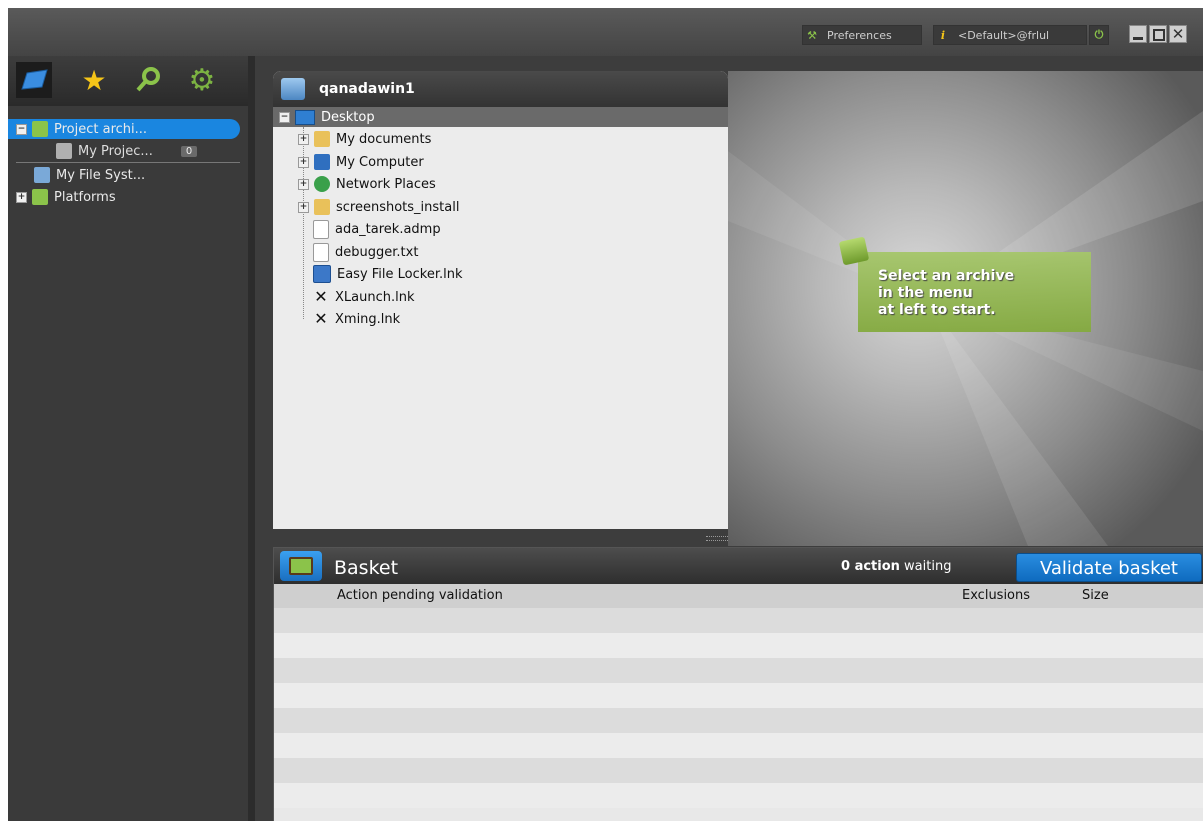 This screenshot has height=821, width=1203. I want to click on maximize-icon, so click(1159, 35).